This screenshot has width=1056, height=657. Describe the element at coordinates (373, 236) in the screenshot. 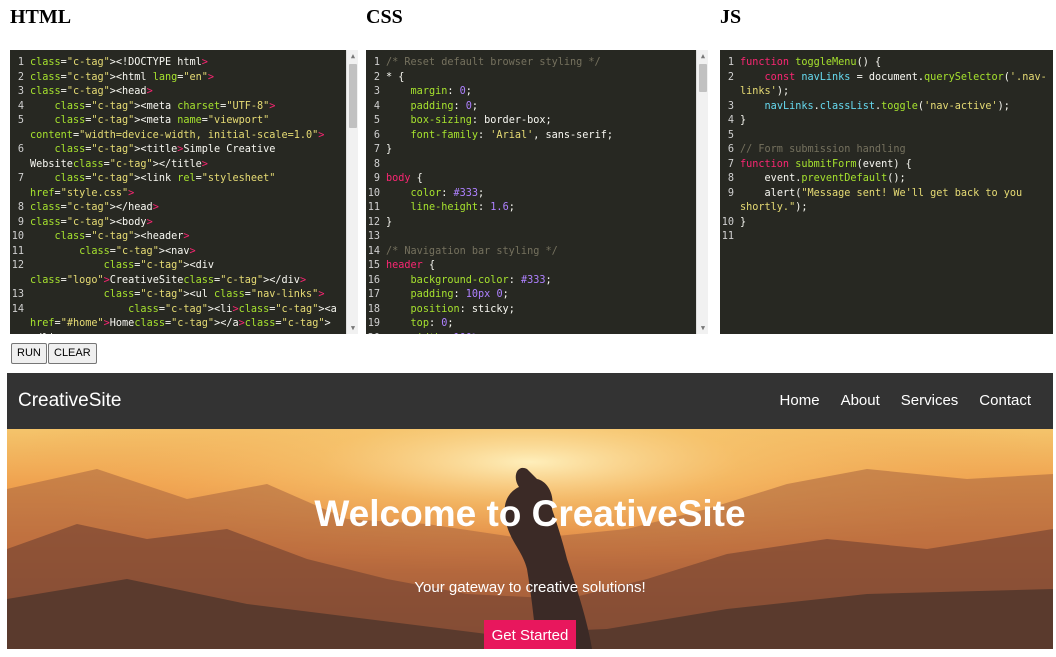

I see `line-number: 13` at that location.